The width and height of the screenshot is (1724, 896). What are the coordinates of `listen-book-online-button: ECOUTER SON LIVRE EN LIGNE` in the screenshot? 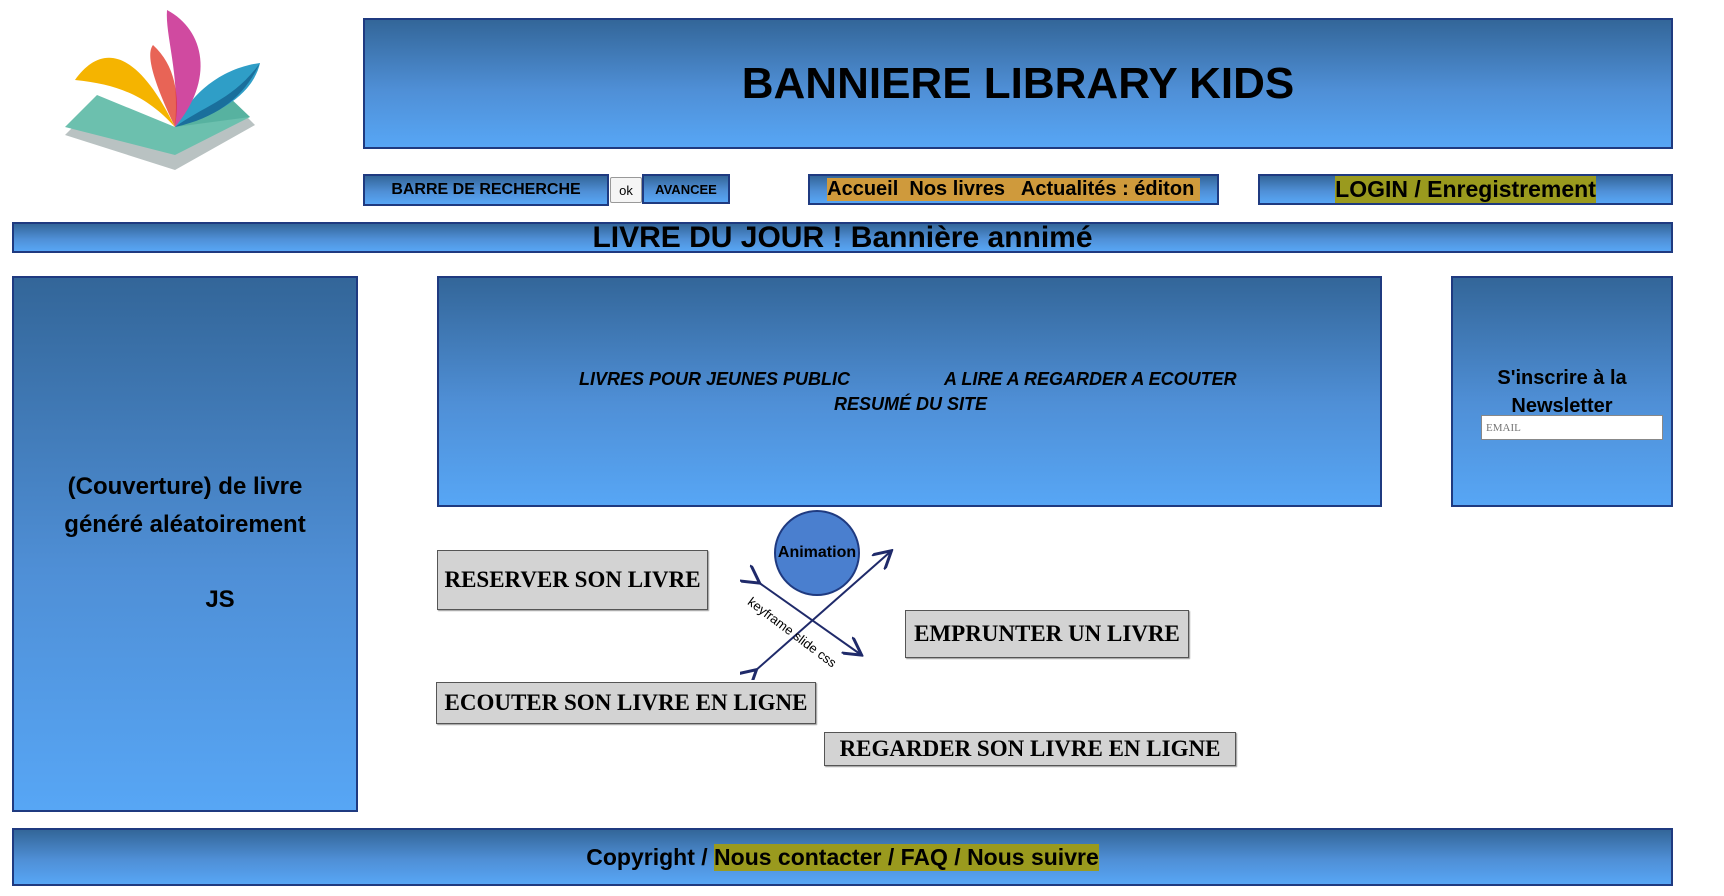 It's located at (626, 703).